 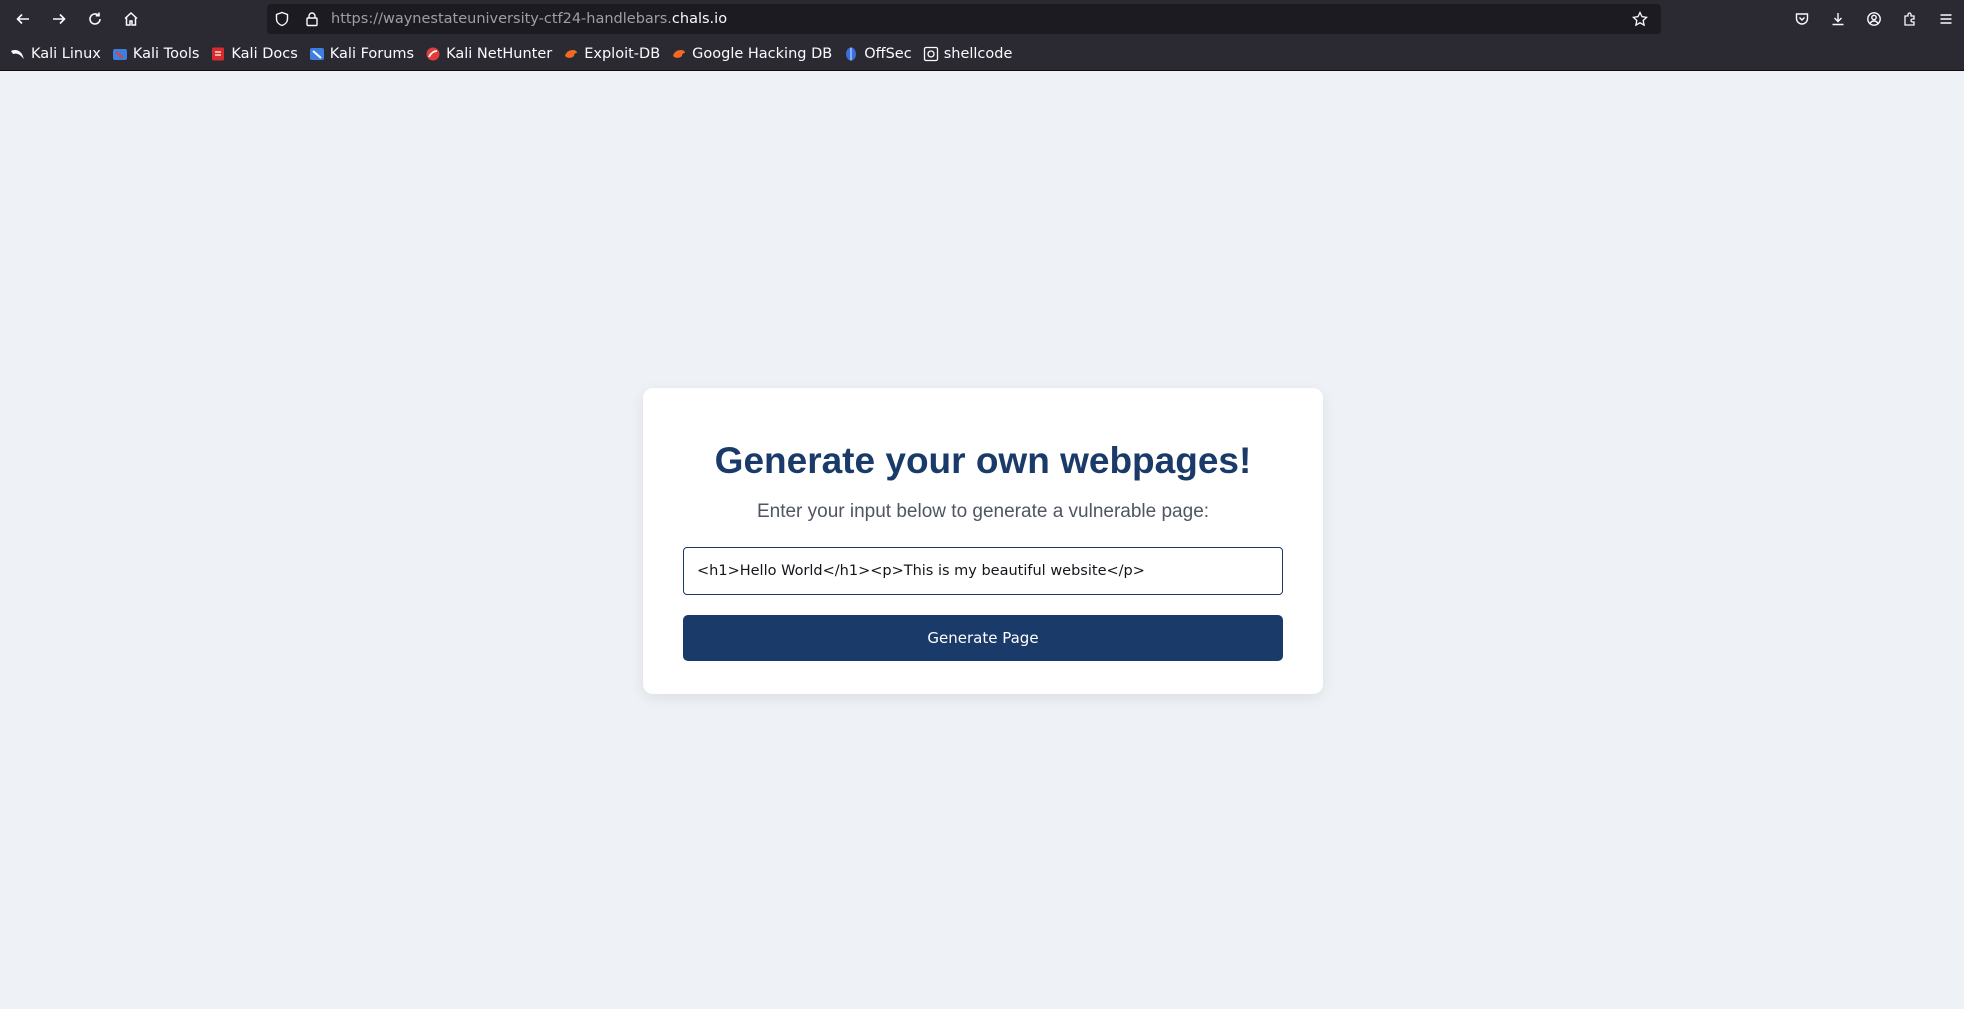 I want to click on exploit-db-icon, so click(x=571, y=54).